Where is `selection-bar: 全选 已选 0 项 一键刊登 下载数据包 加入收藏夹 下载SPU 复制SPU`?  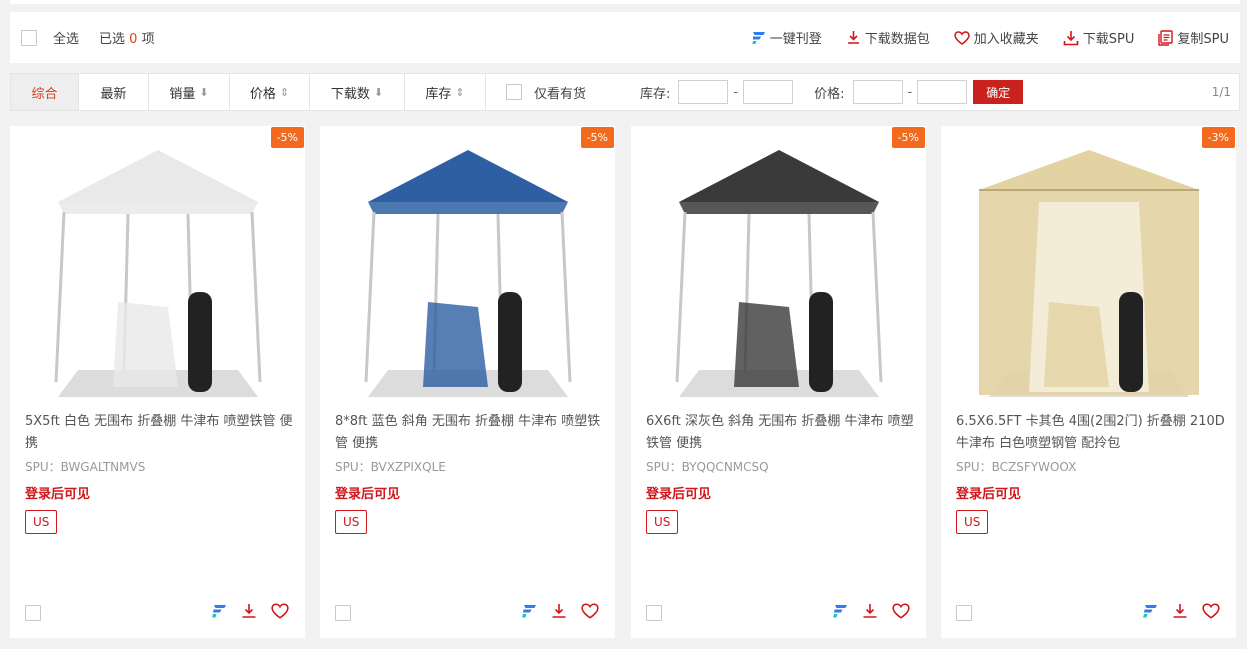
selection-bar: 全选 已选 0 项 一键刊登 下载数据包 加入收藏夹 下载SPU 复制SPU is located at coordinates (625, 37).